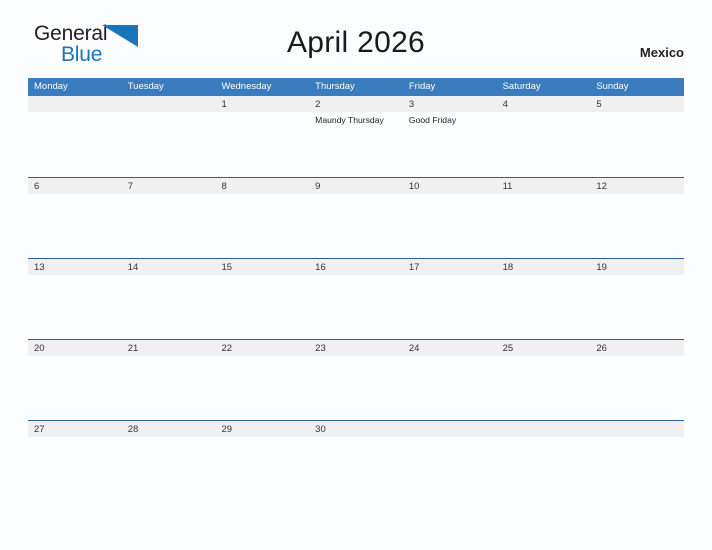 The image size is (712, 550). I want to click on day-number: 22, so click(227, 348).